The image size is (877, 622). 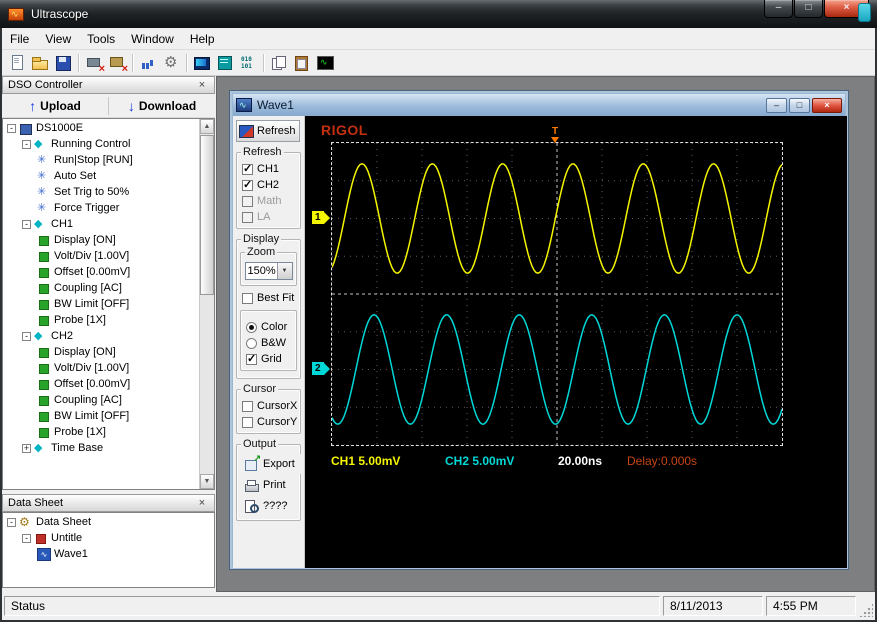 What do you see at coordinates (162, 105) in the screenshot?
I see `download-button: ↓ Download` at bounding box center [162, 105].